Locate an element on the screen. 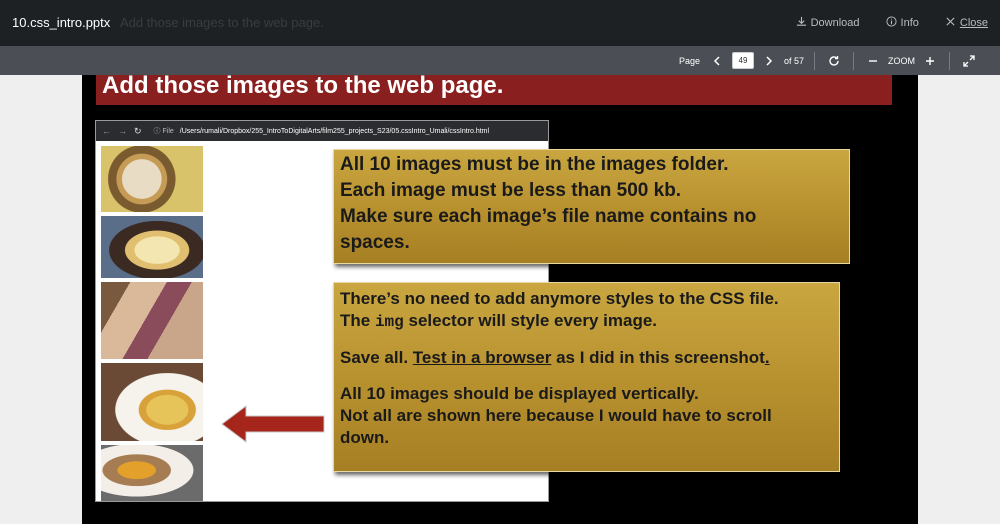 This screenshot has width=1000, height=524. header-actions: Download Info Close is located at coordinates (892, 23).